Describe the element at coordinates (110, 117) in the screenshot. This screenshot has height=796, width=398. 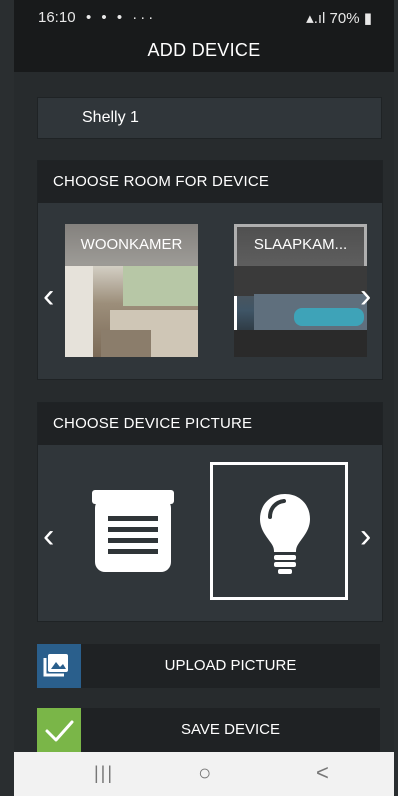
I see `device-name-value: Shelly 1` at that location.